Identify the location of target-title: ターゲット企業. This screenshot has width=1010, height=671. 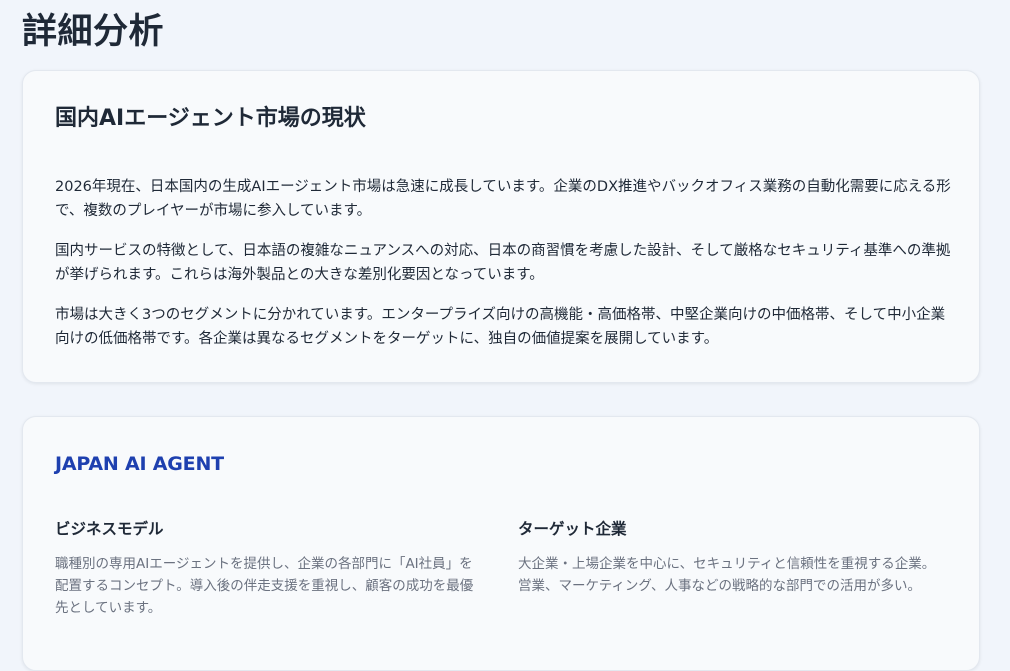
(572, 529).